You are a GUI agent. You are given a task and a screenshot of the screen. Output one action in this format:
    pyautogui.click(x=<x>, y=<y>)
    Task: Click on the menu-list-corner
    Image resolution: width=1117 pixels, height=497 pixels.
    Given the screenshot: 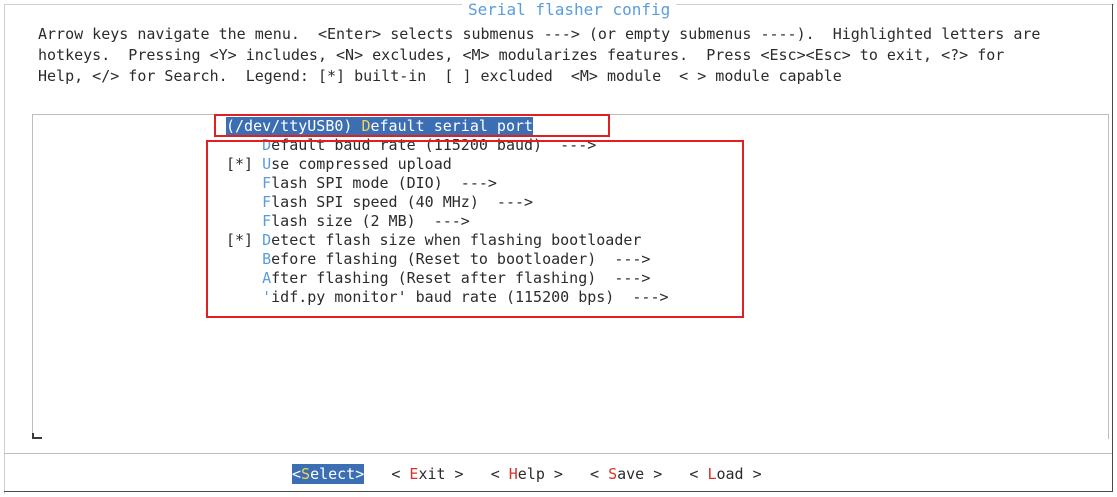 What is the action you would take?
    pyautogui.click(x=37, y=436)
    